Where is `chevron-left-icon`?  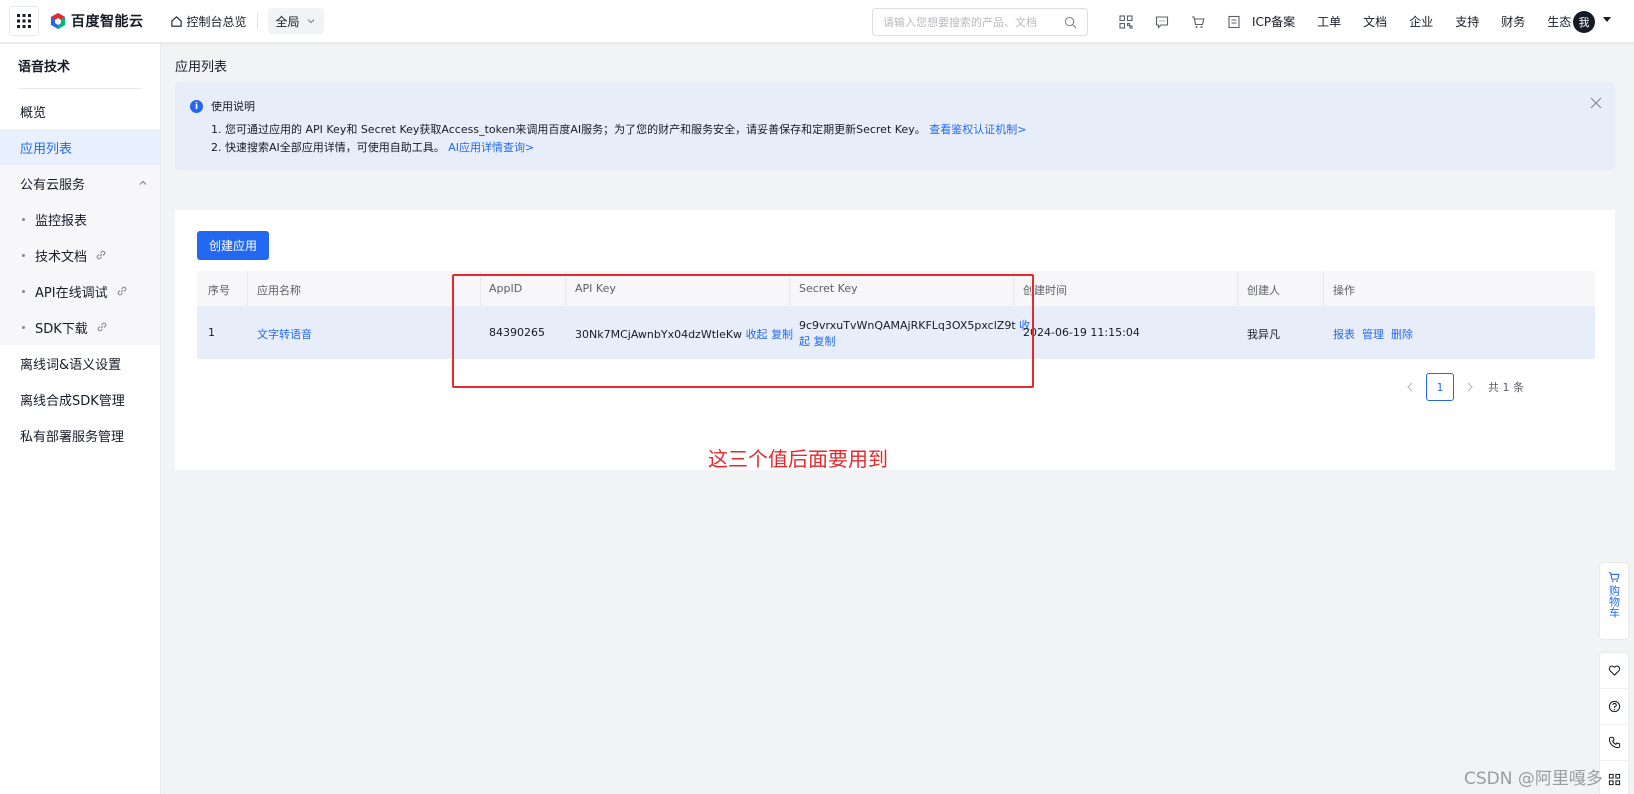
chevron-left-icon is located at coordinates (1410, 387).